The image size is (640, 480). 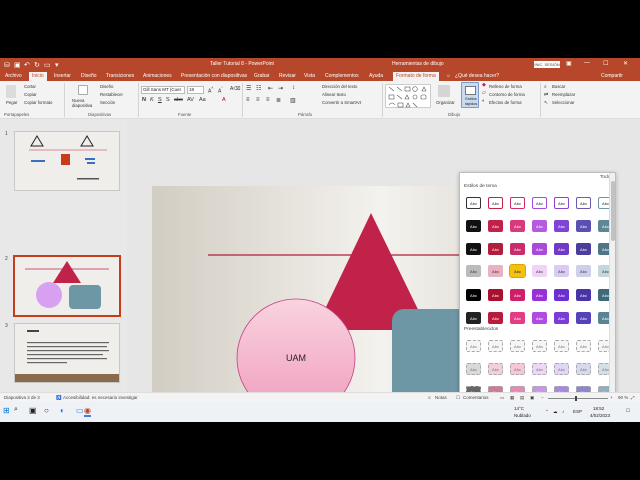 I want to click on circle-label: UAM, so click(x=296, y=358).